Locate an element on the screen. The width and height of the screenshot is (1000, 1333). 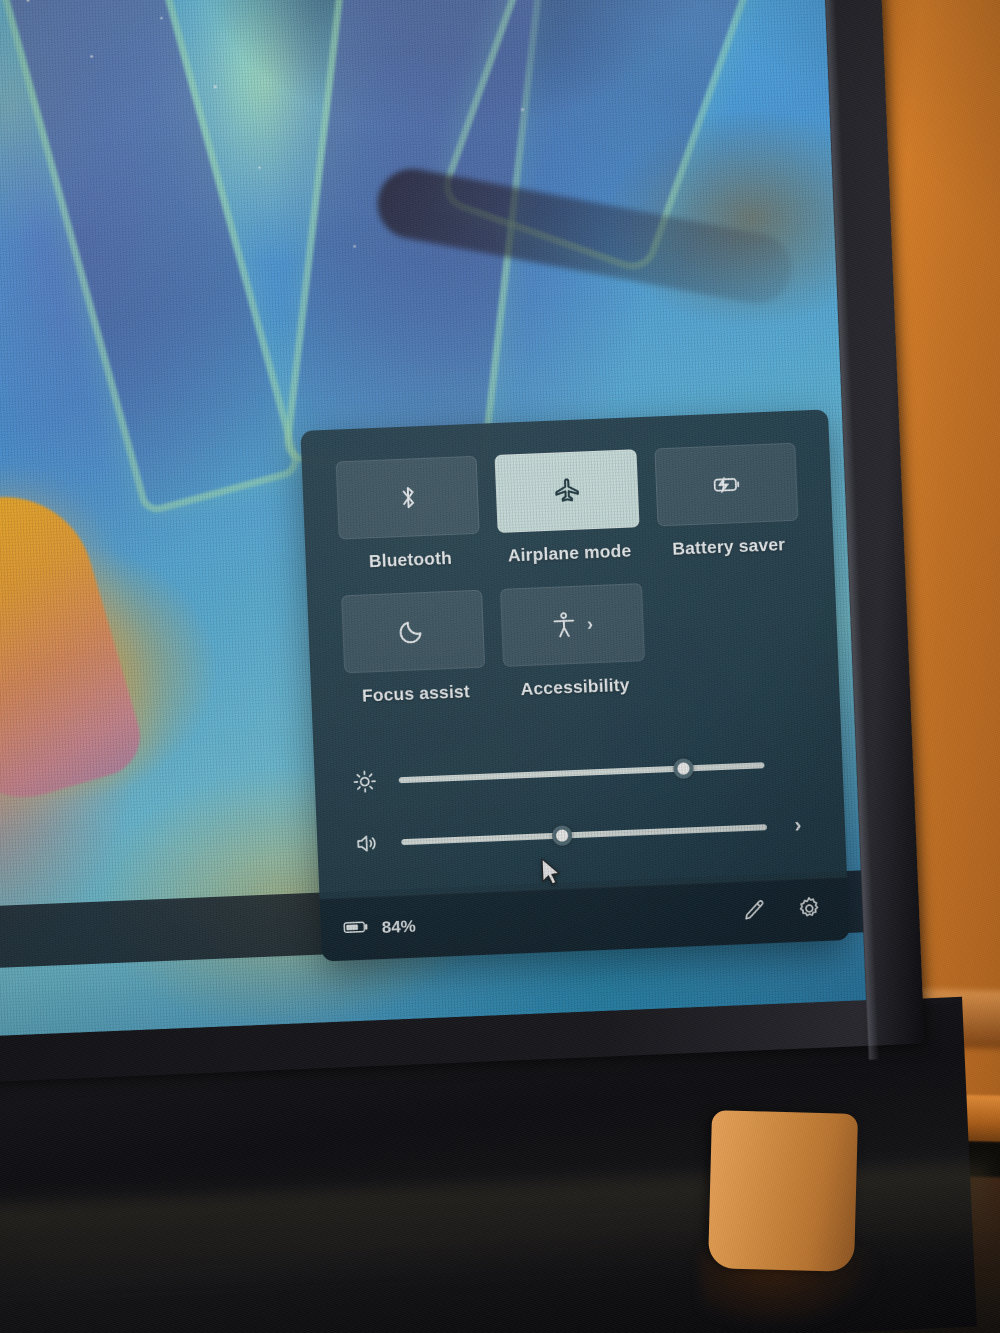
quick-tile-empty-slot is located at coordinates (733, 636).